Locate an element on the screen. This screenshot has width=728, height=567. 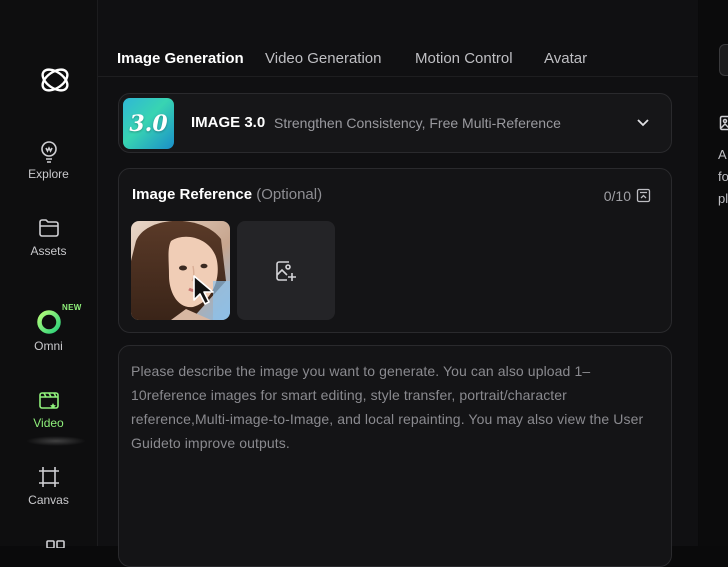
reference-image-thumbnail is located at coordinates (180, 270).